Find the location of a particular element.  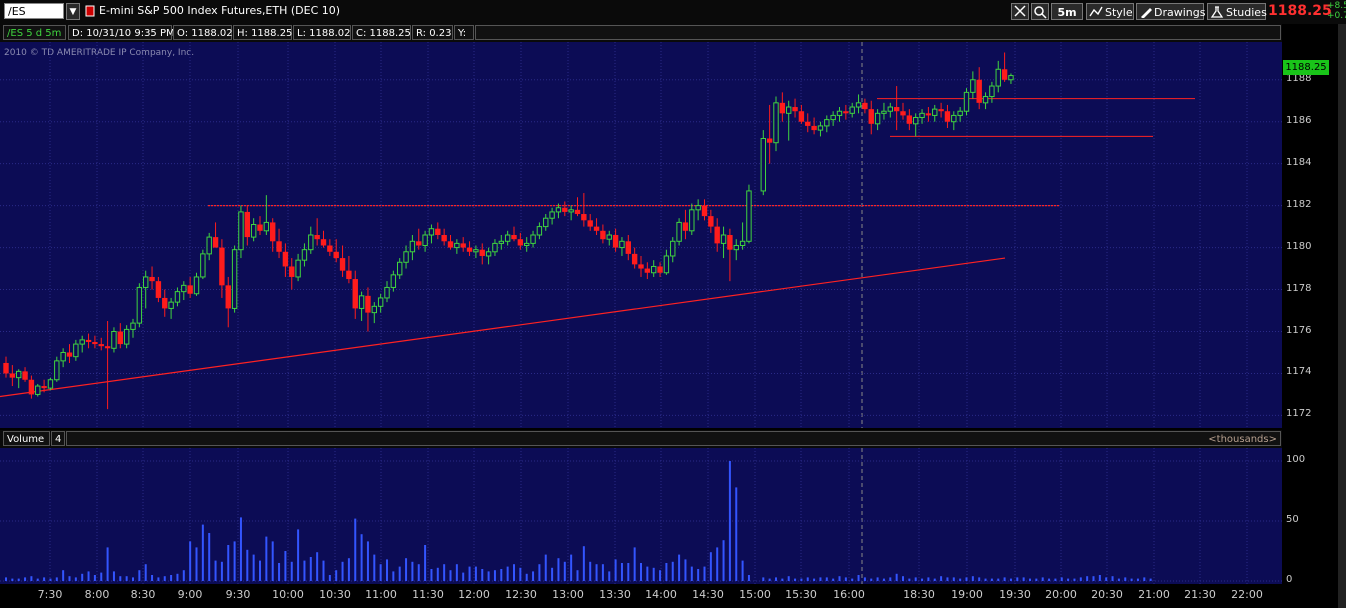

volume-header: Volume 4 <thousands> is located at coordinates (641, 439).